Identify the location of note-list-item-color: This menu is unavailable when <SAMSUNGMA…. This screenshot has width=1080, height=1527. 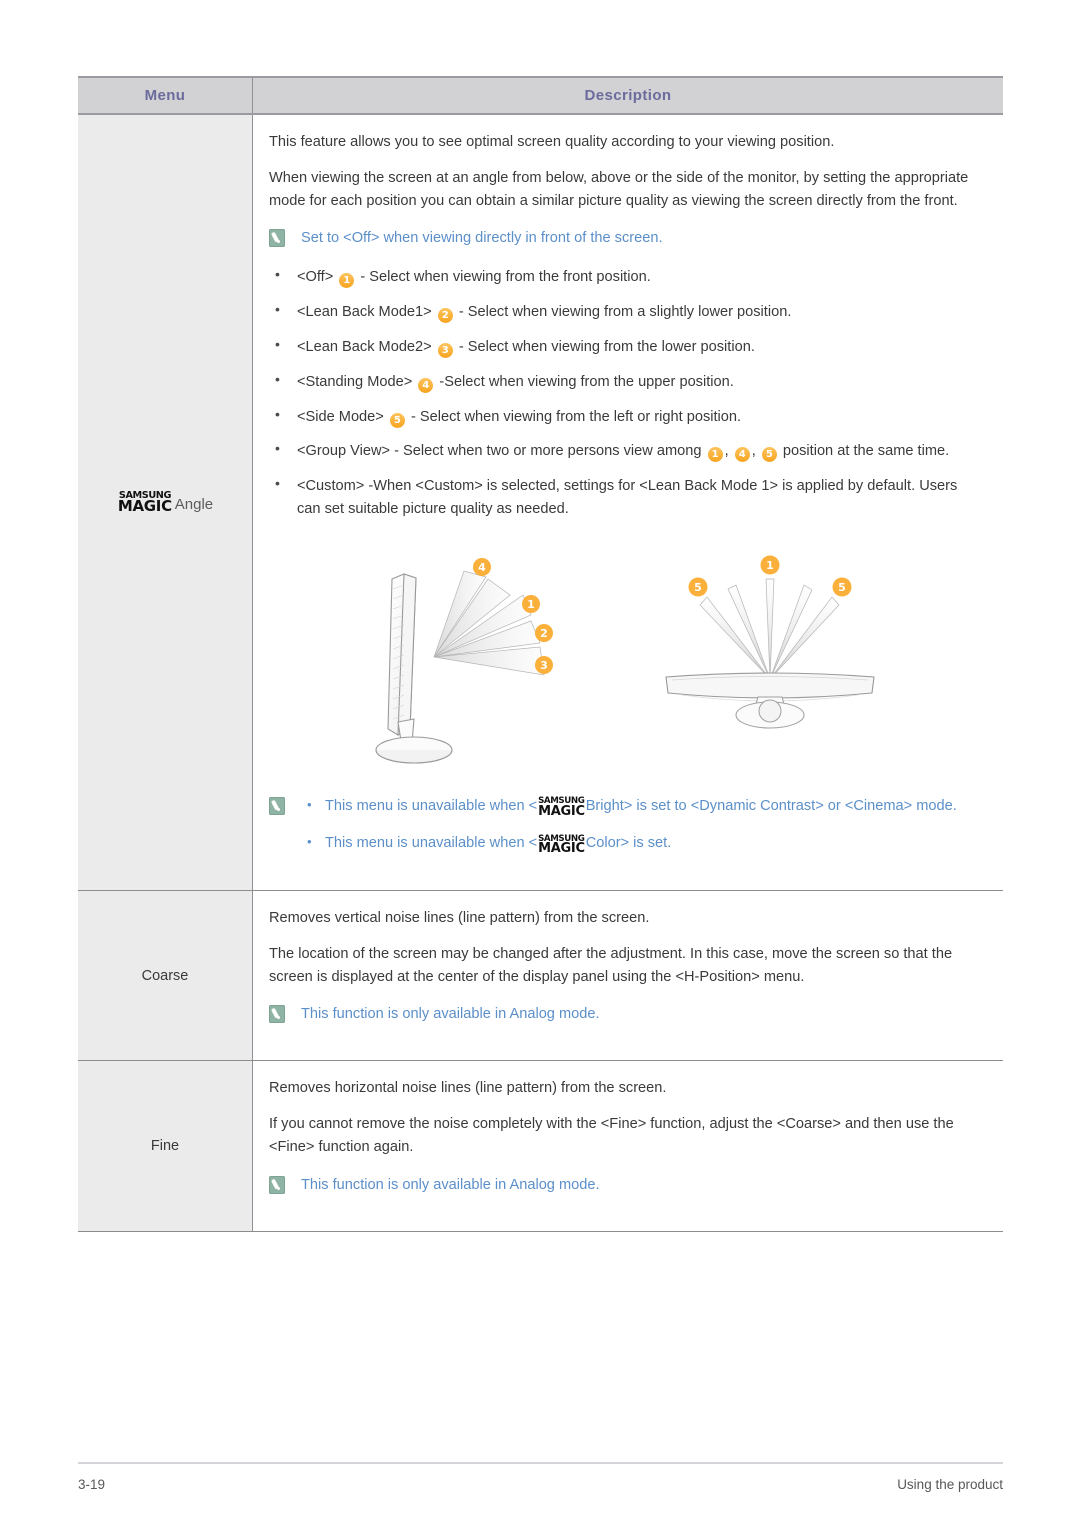
(629, 844).